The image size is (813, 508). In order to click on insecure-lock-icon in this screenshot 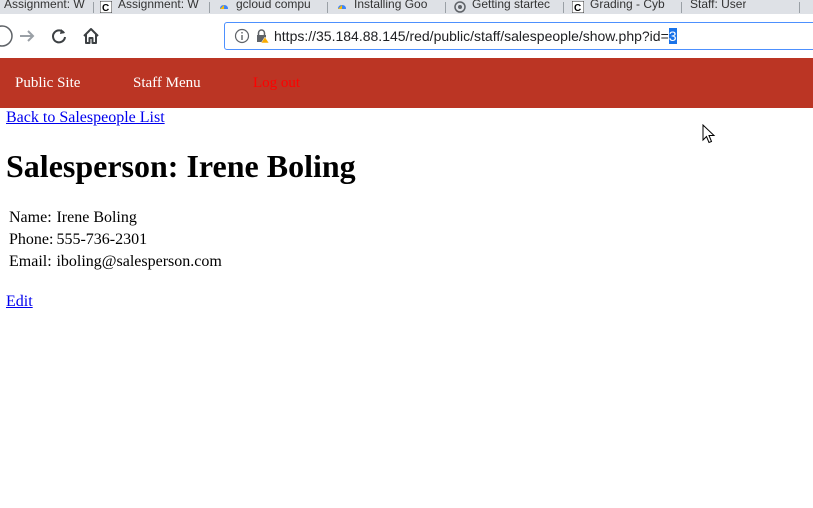, I will do `click(263, 36)`.